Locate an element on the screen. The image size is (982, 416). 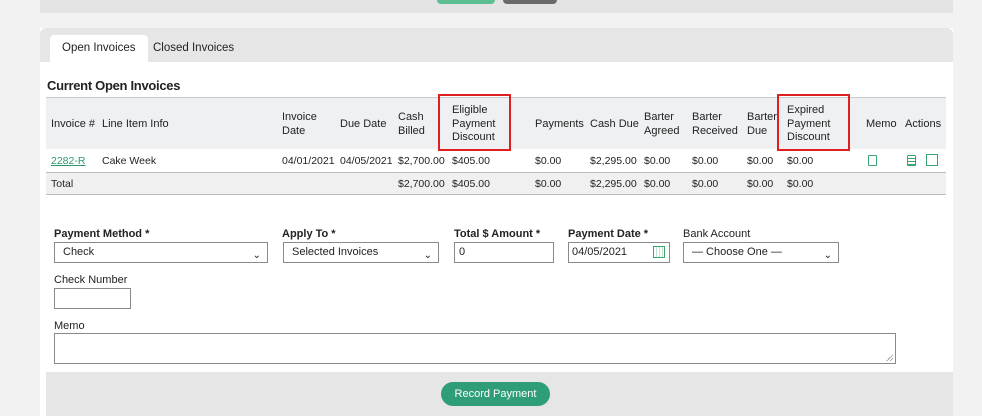
total-amount-input: 0 is located at coordinates (504, 252).